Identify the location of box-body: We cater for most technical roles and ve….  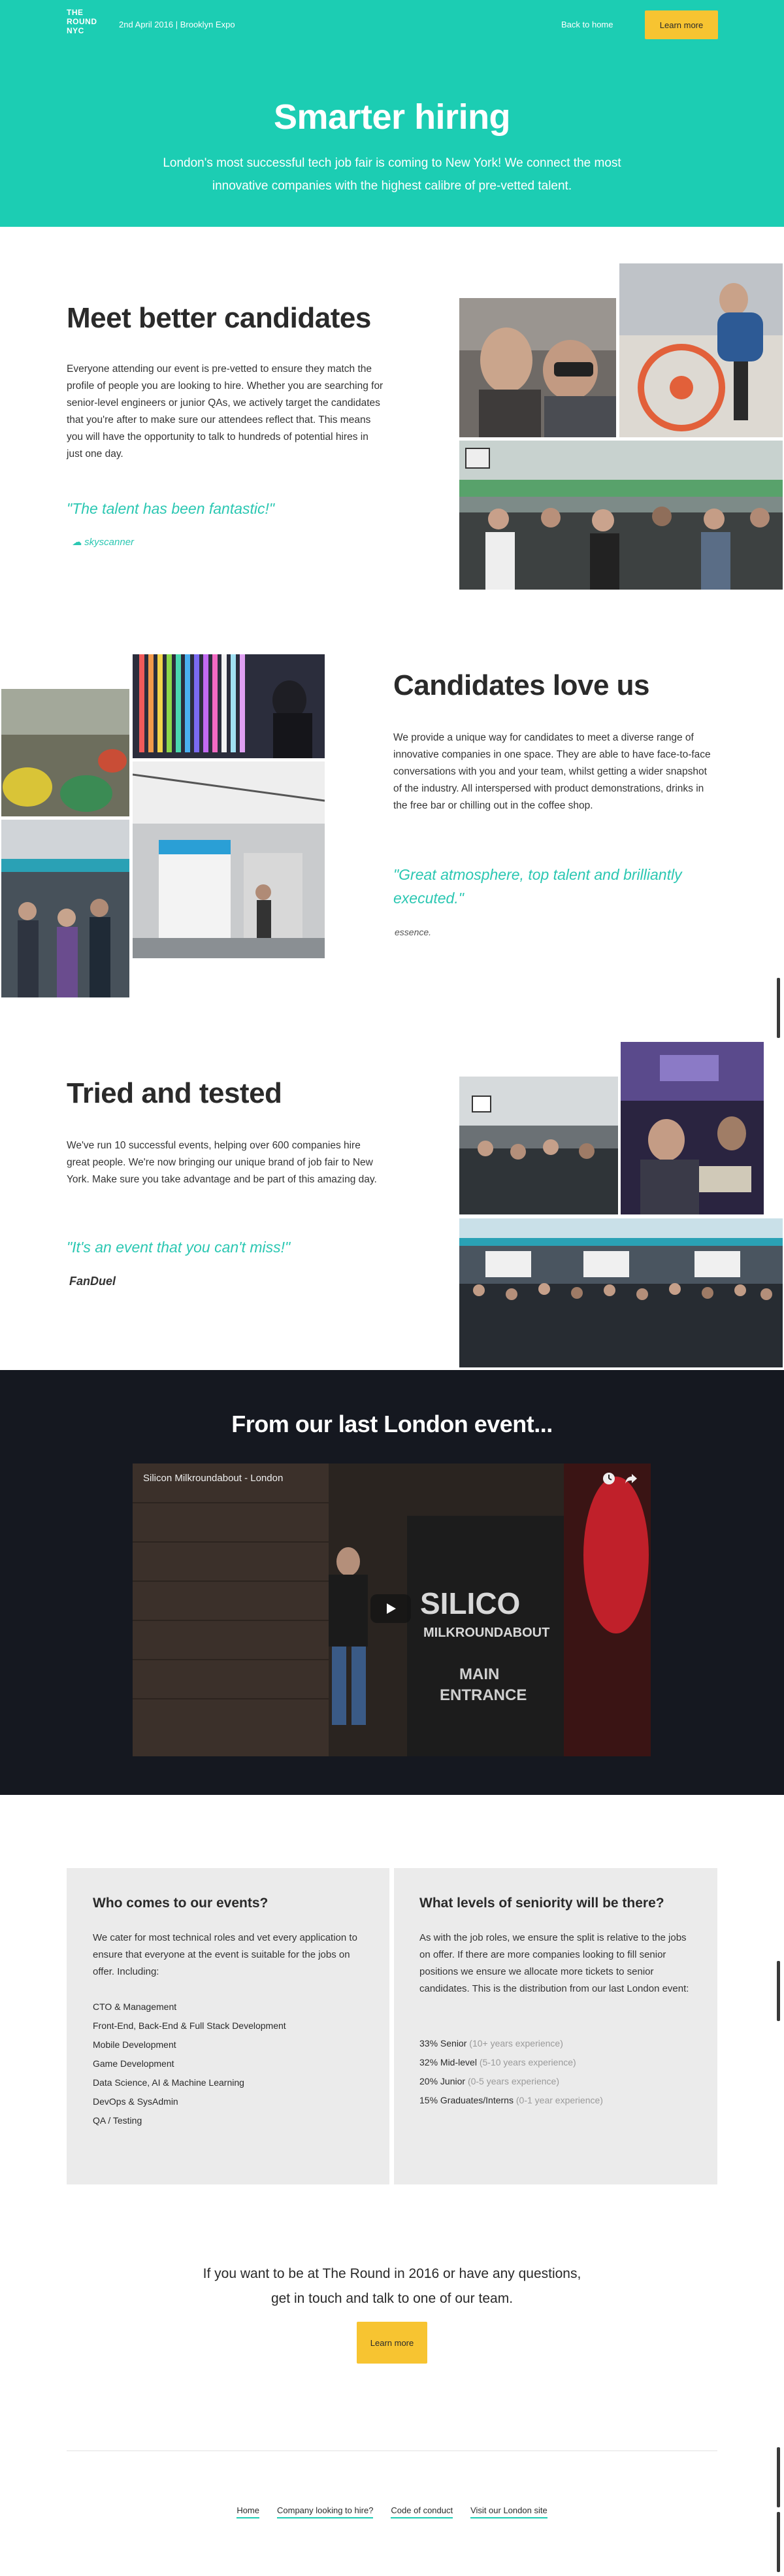
(225, 1955).